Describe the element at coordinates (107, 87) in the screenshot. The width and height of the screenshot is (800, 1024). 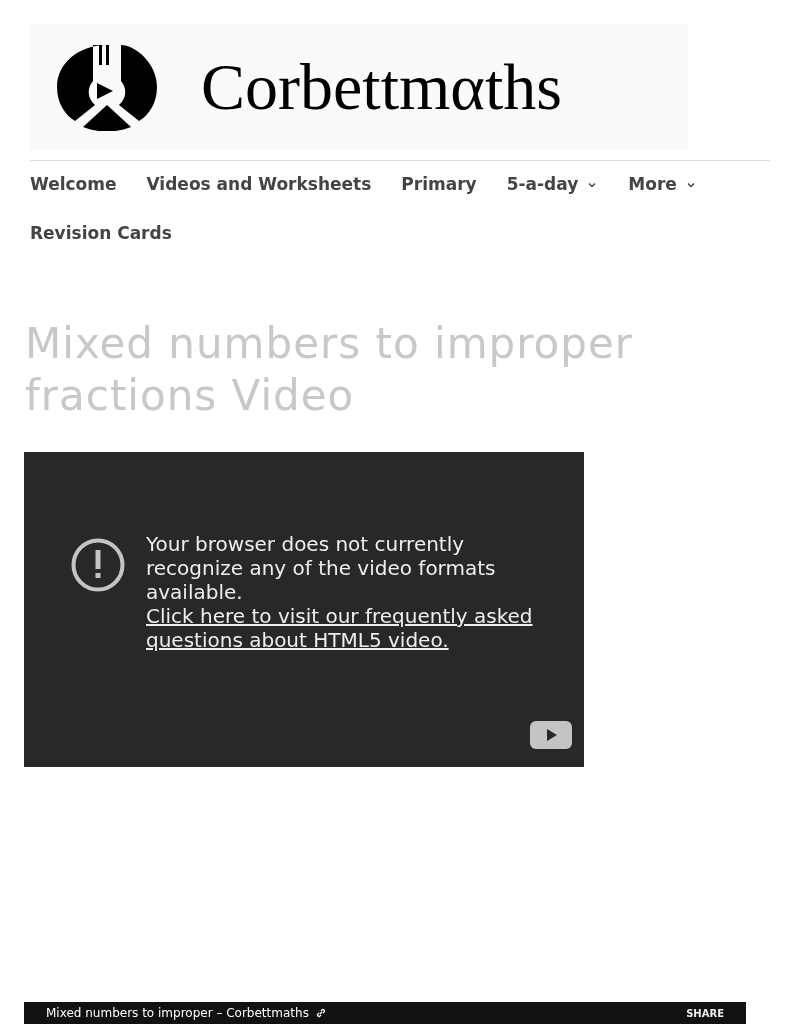
I see `logo-emblem-icon` at that location.